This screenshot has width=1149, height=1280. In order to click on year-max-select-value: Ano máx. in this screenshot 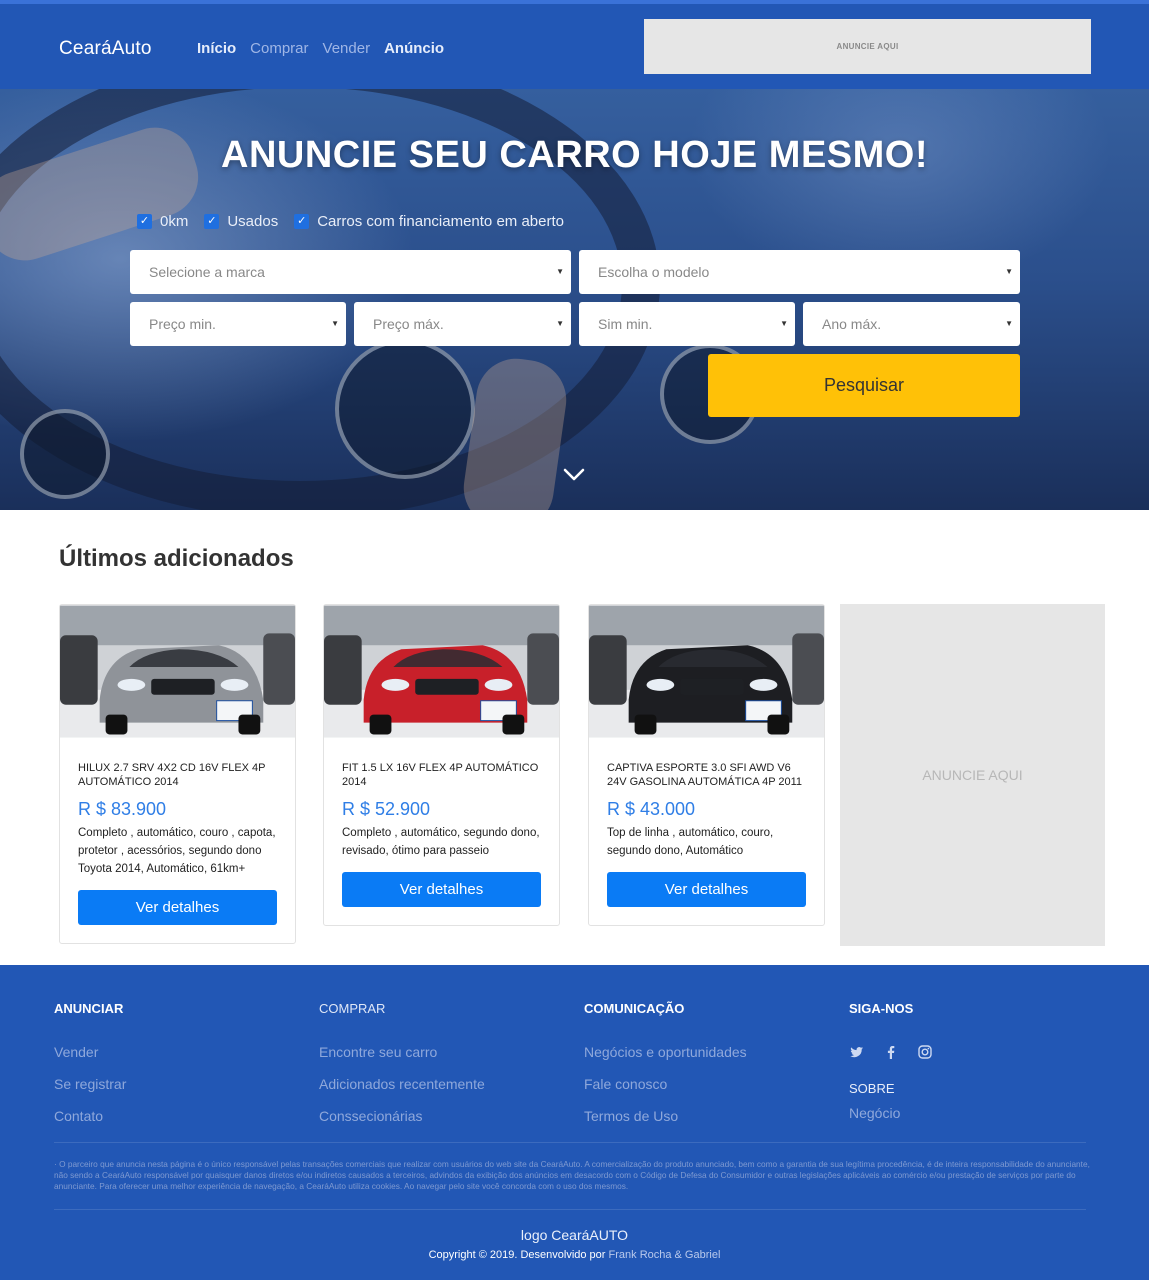, I will do `click(852, 324)`.